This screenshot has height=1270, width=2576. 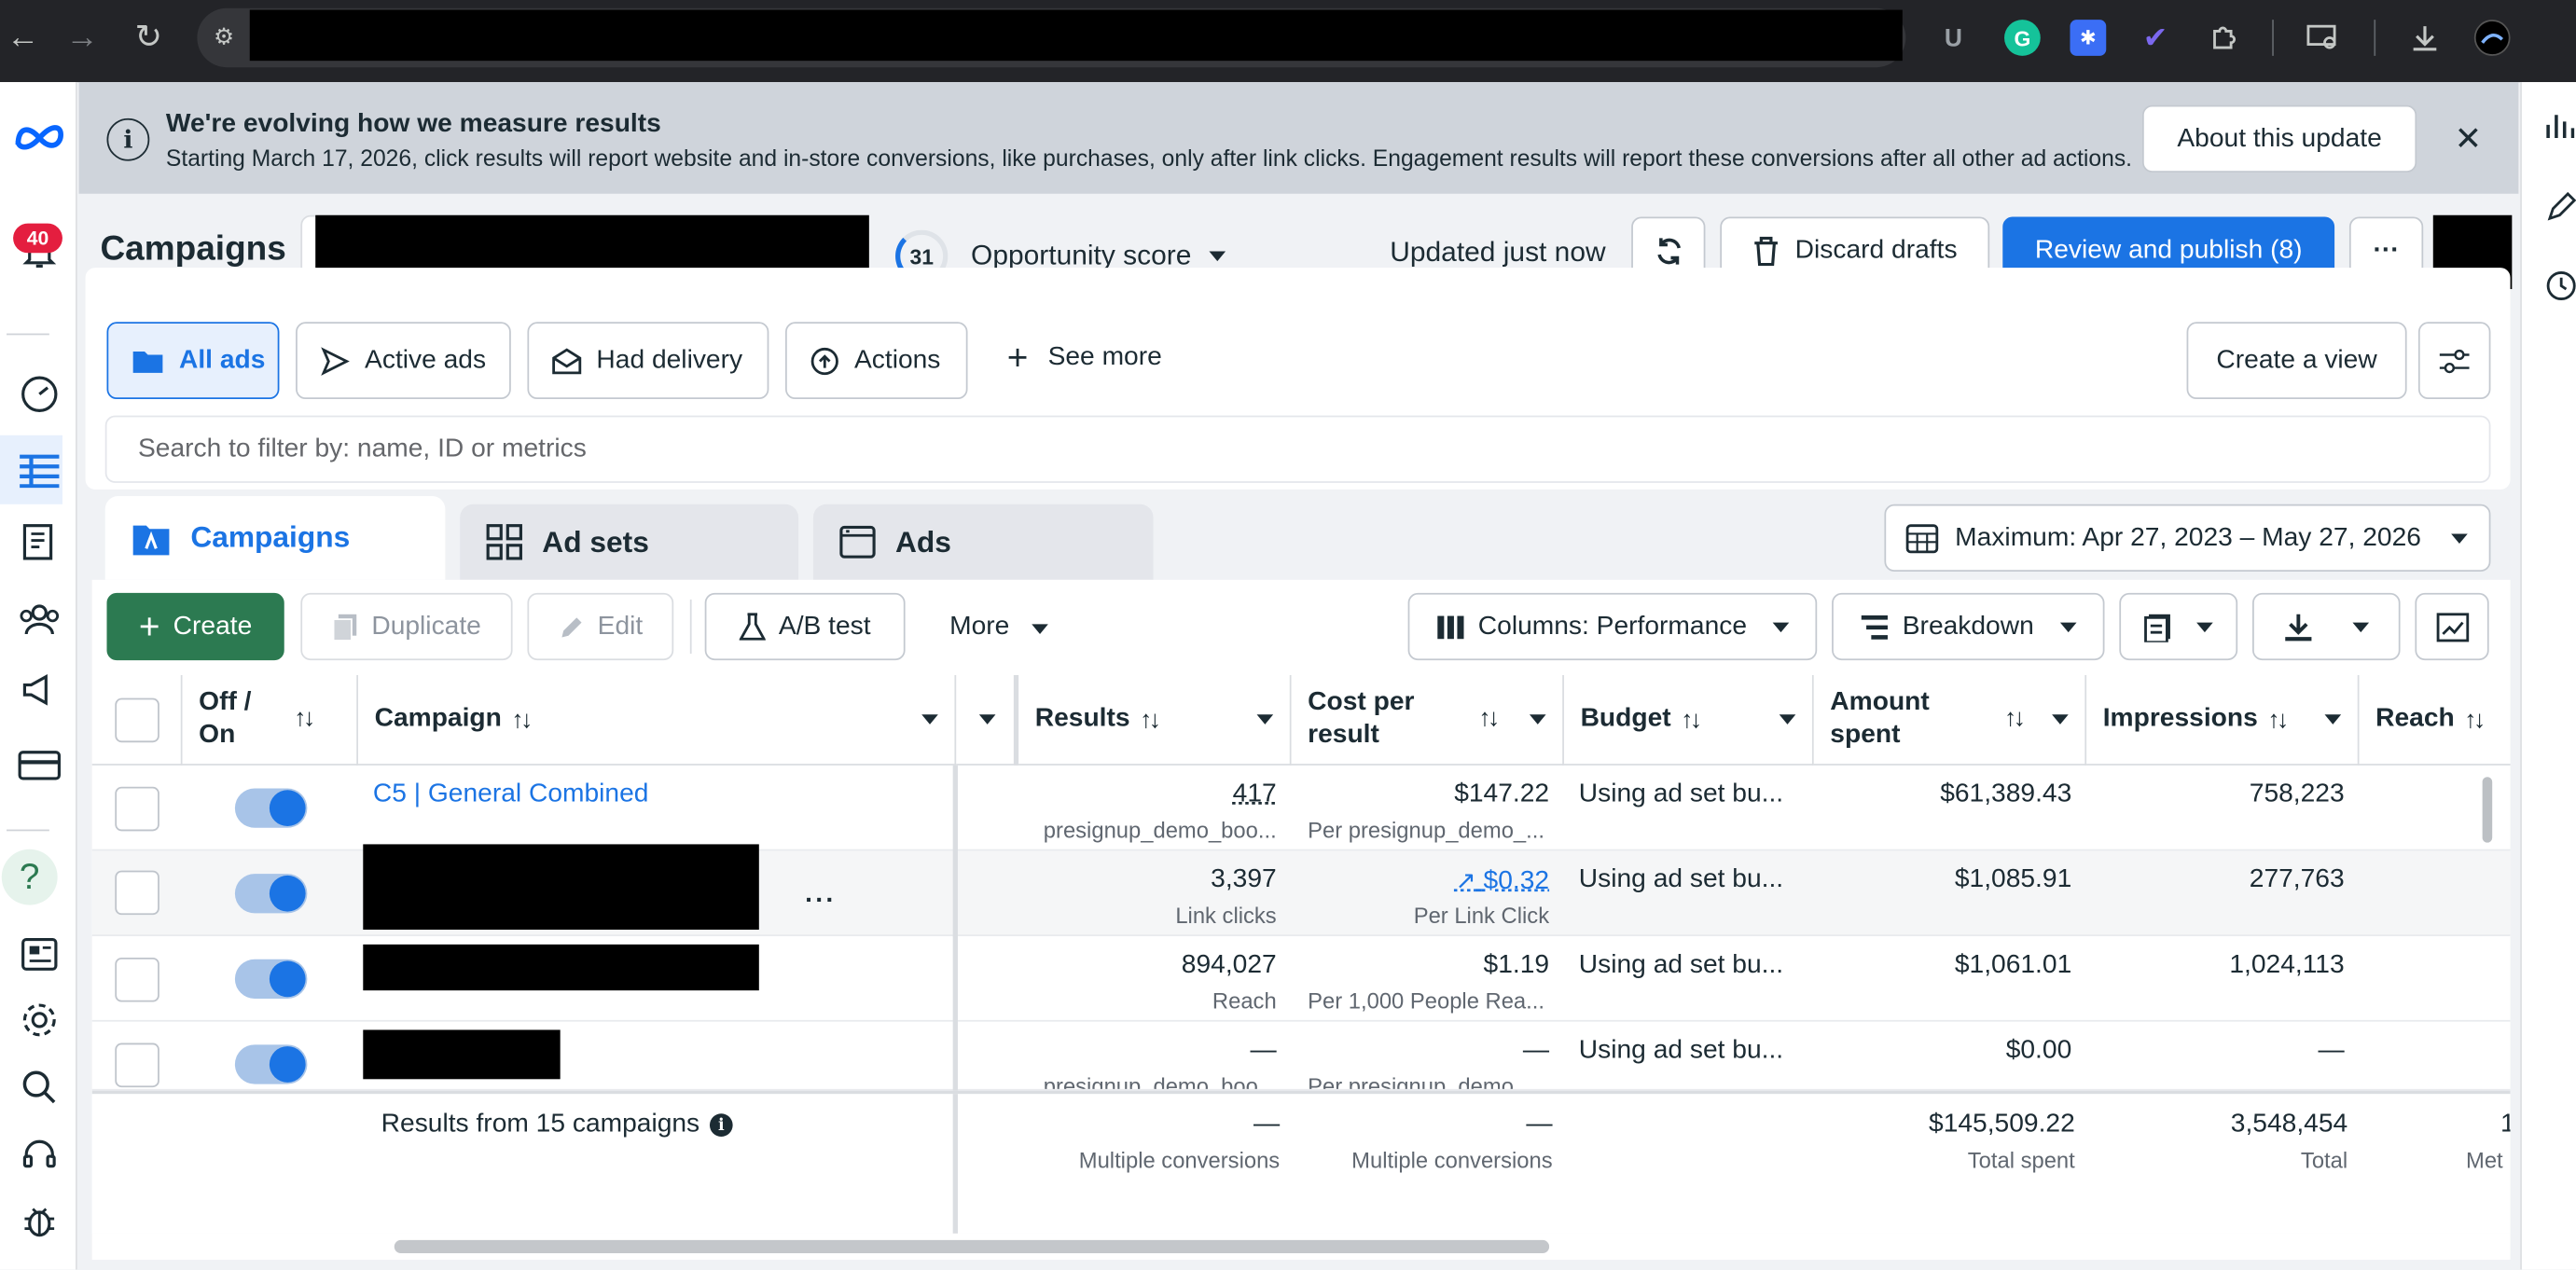 What do you see at coordinates (629, 542) in the screenshot?
I see `tab-ad-sets: Ad sets` at bounding box center [629, 542].